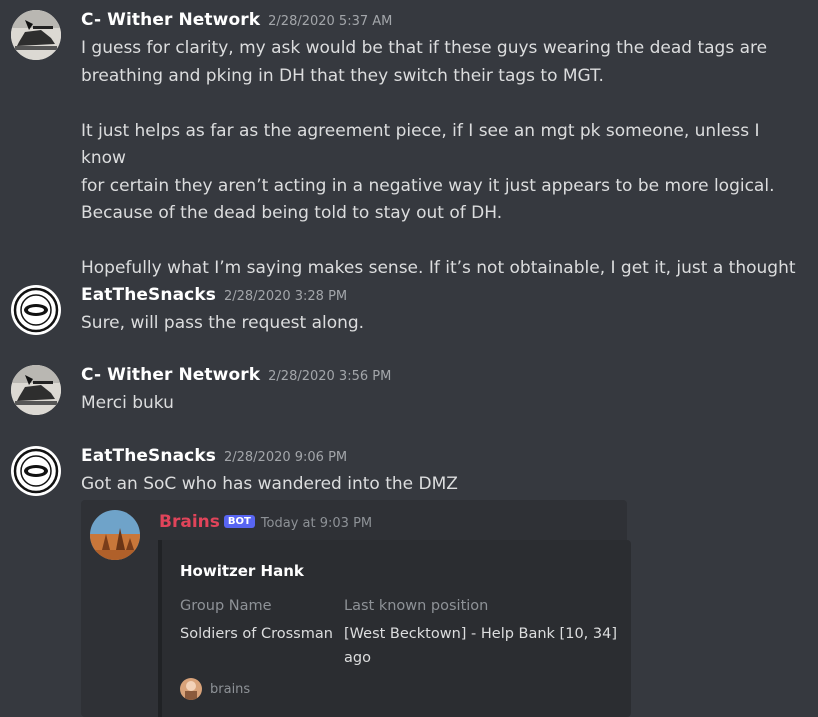 Image resolution: width=818 pixels, height=717 pixels. I want to click on embed-field-name-position: Last known position, so click(416, 606).